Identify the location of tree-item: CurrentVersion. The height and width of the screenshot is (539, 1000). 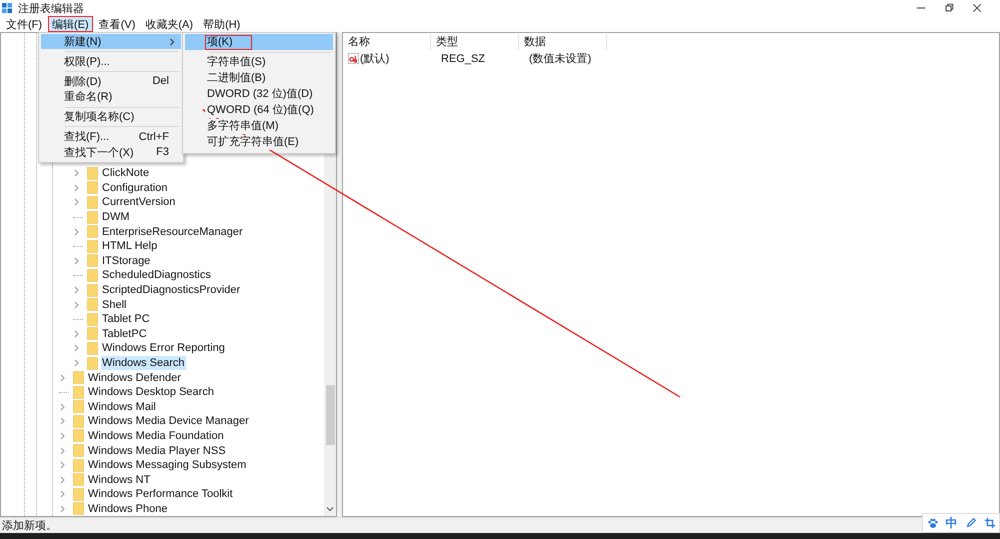
(138, 202).